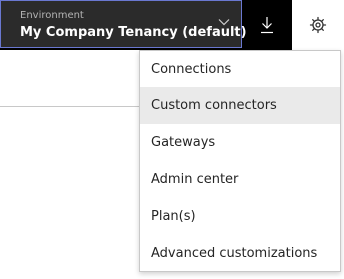 The image size is (344, 279). I want to click on menu-item-admin-center: Admin center, so click(240, 179).